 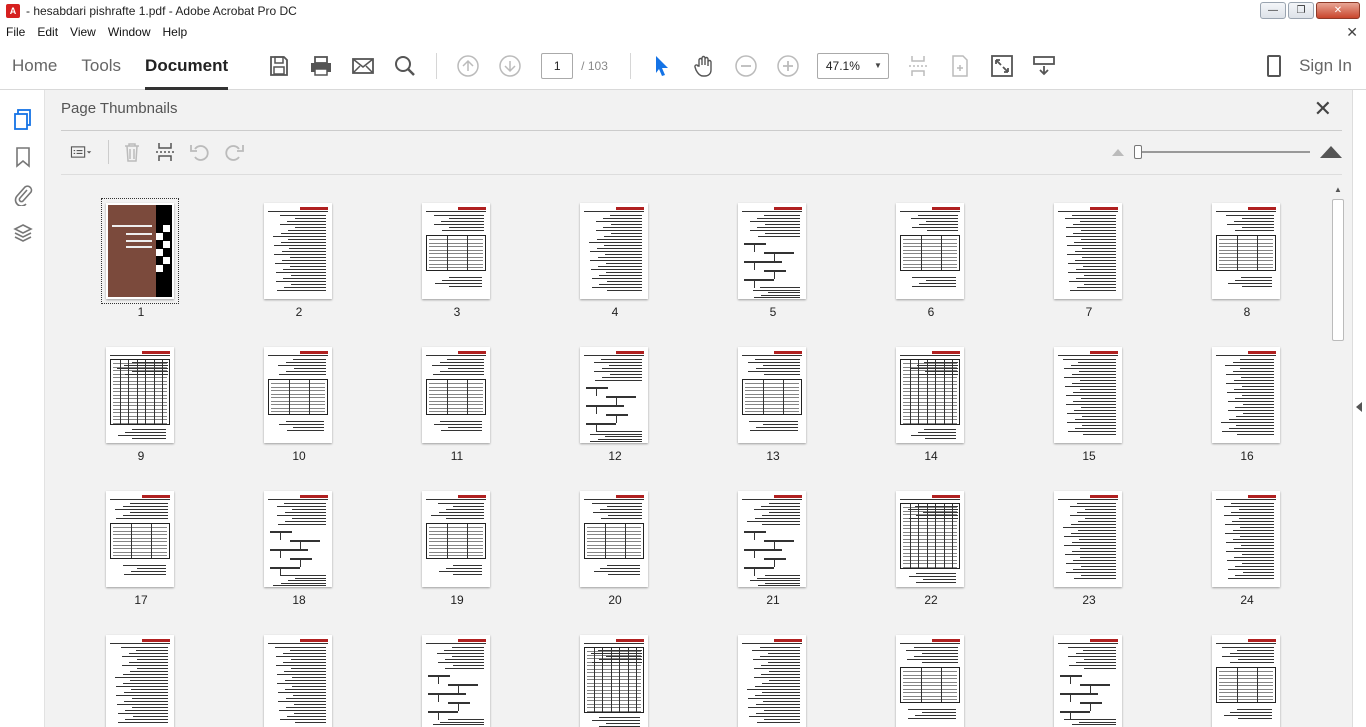 I want to click on page-thumbnail: 5, so click(x=773, y=255).